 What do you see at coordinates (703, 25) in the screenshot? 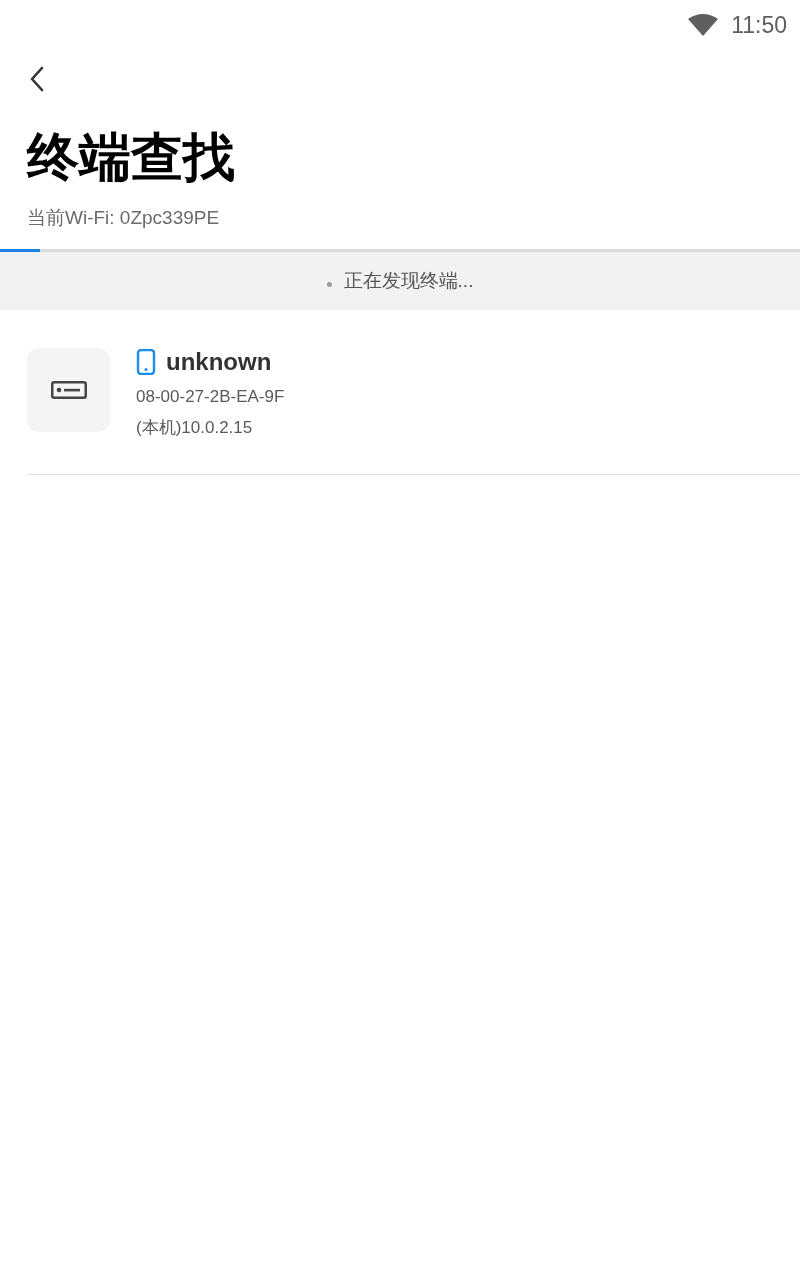
I see `wifi-icon` at bounding box center [703, 25].